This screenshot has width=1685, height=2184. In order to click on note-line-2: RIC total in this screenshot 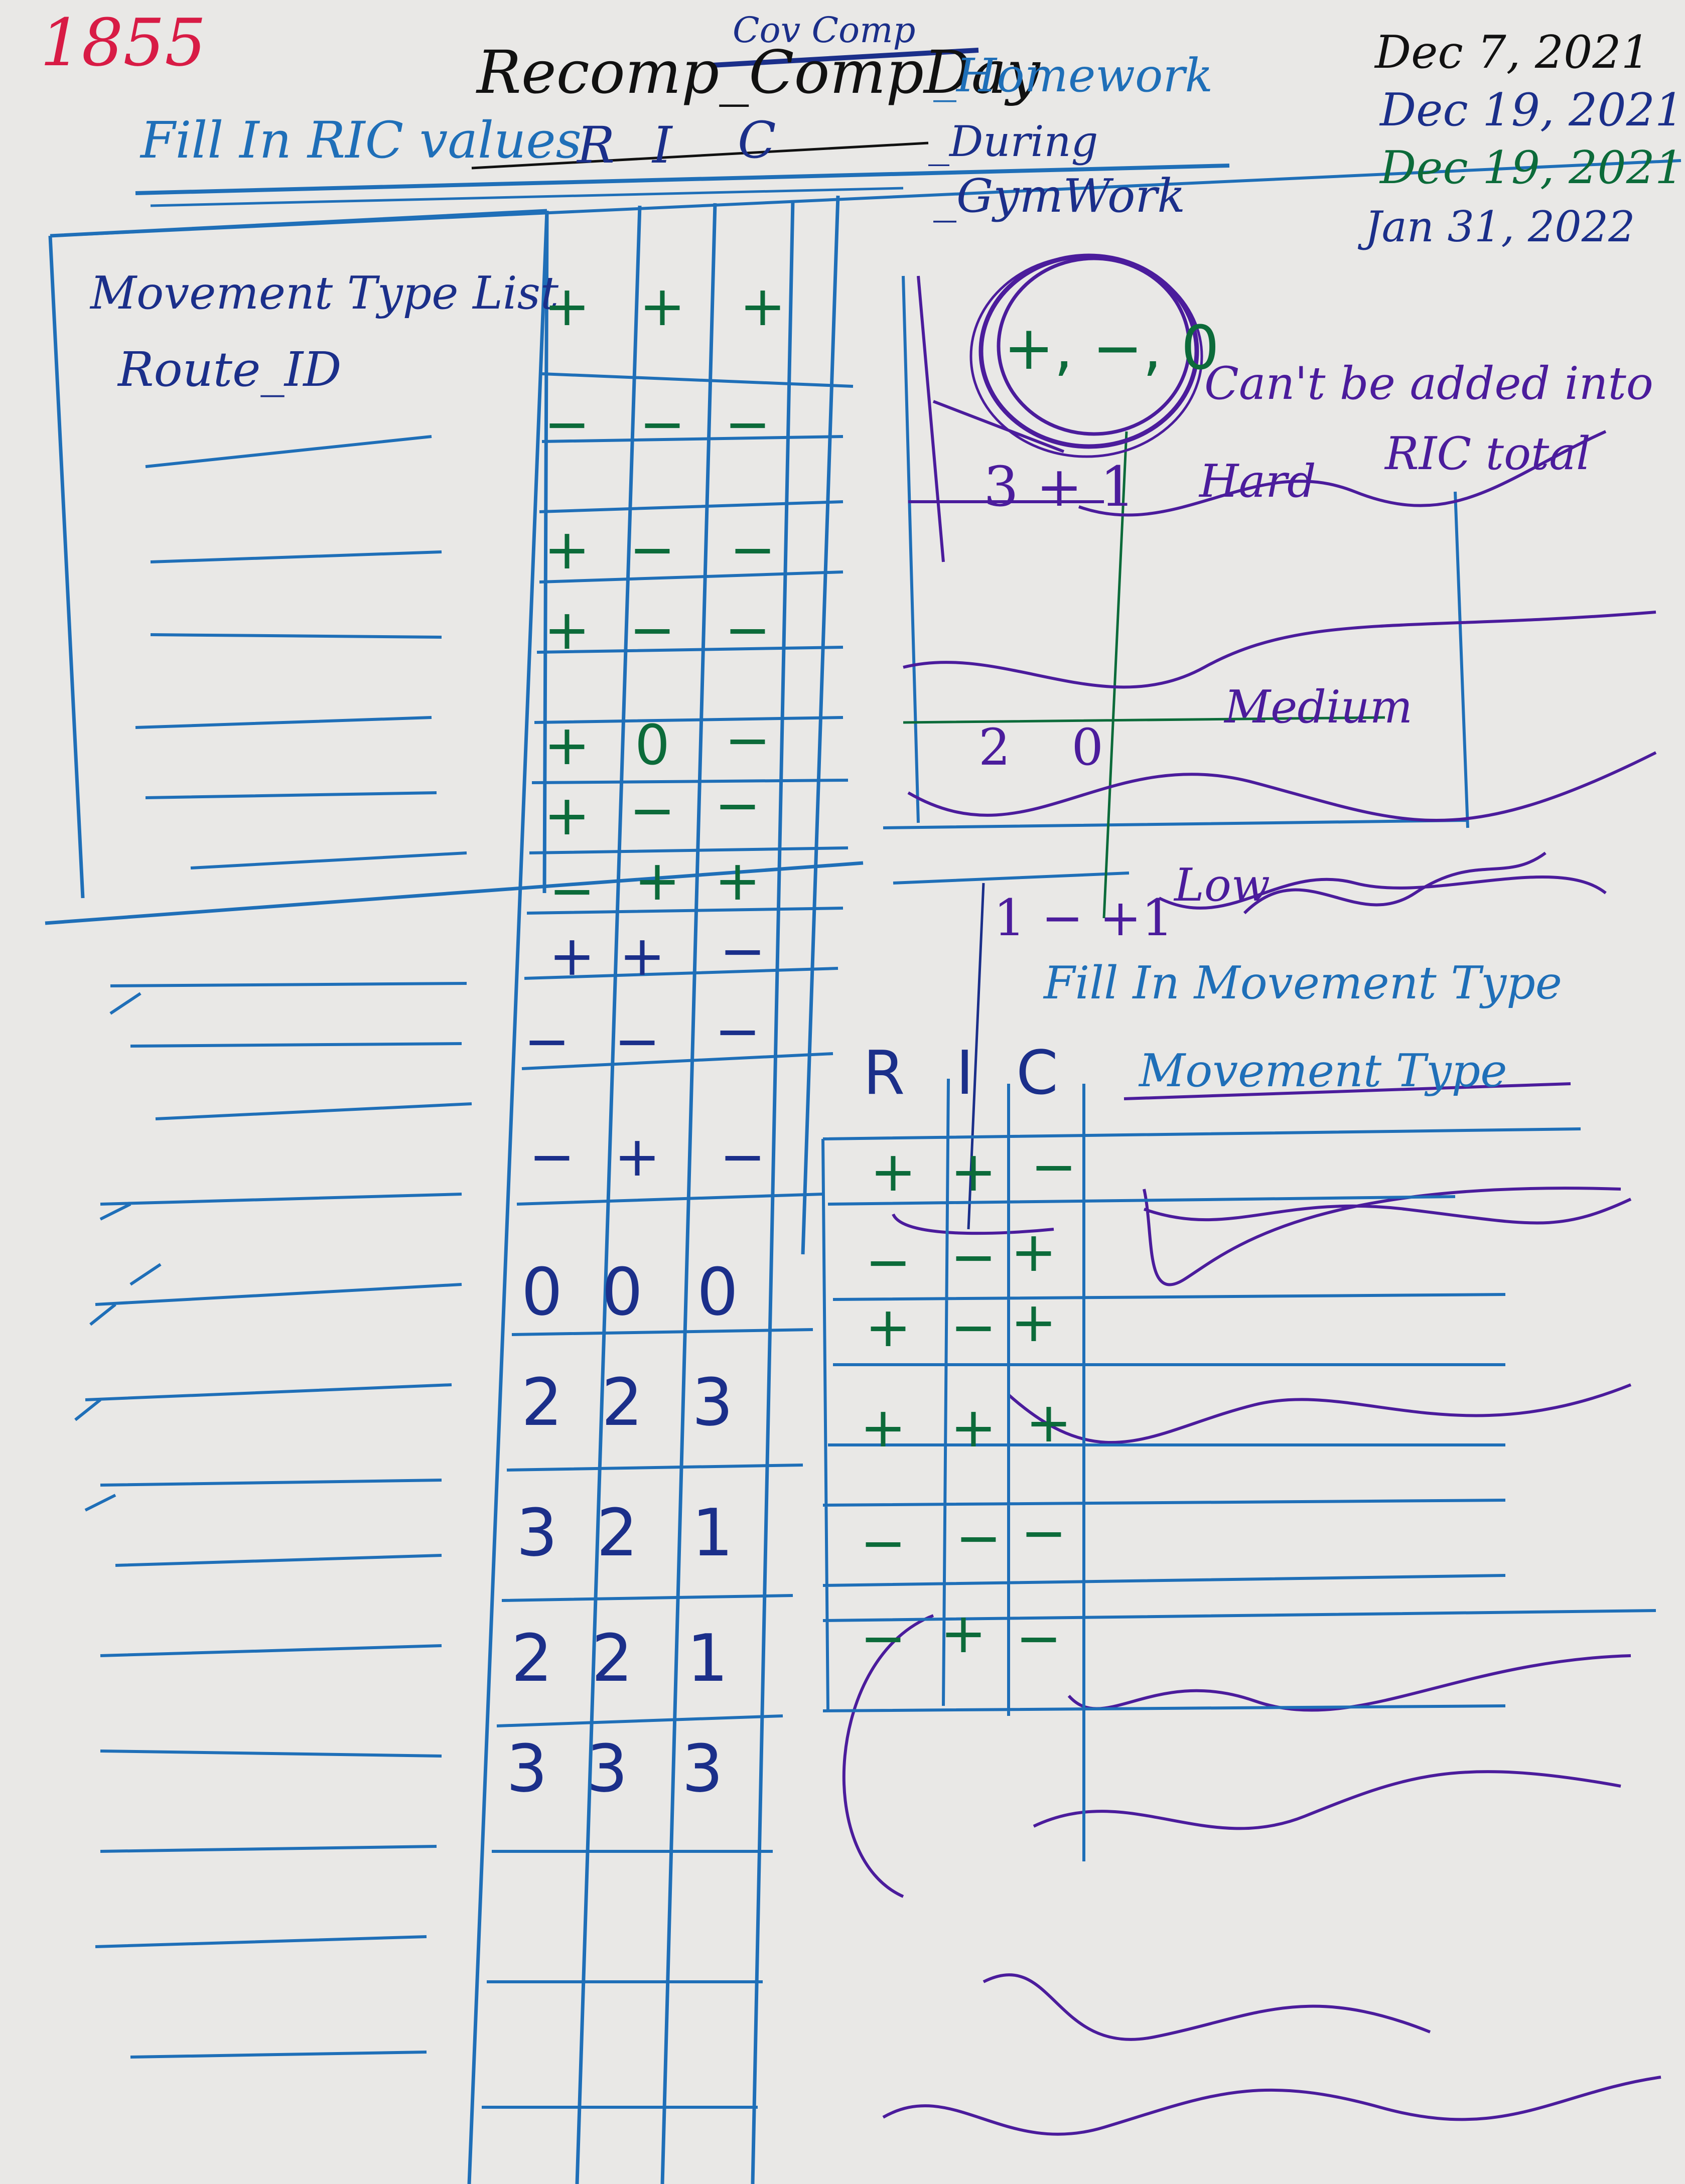, I will do `click(1488, 453)`.